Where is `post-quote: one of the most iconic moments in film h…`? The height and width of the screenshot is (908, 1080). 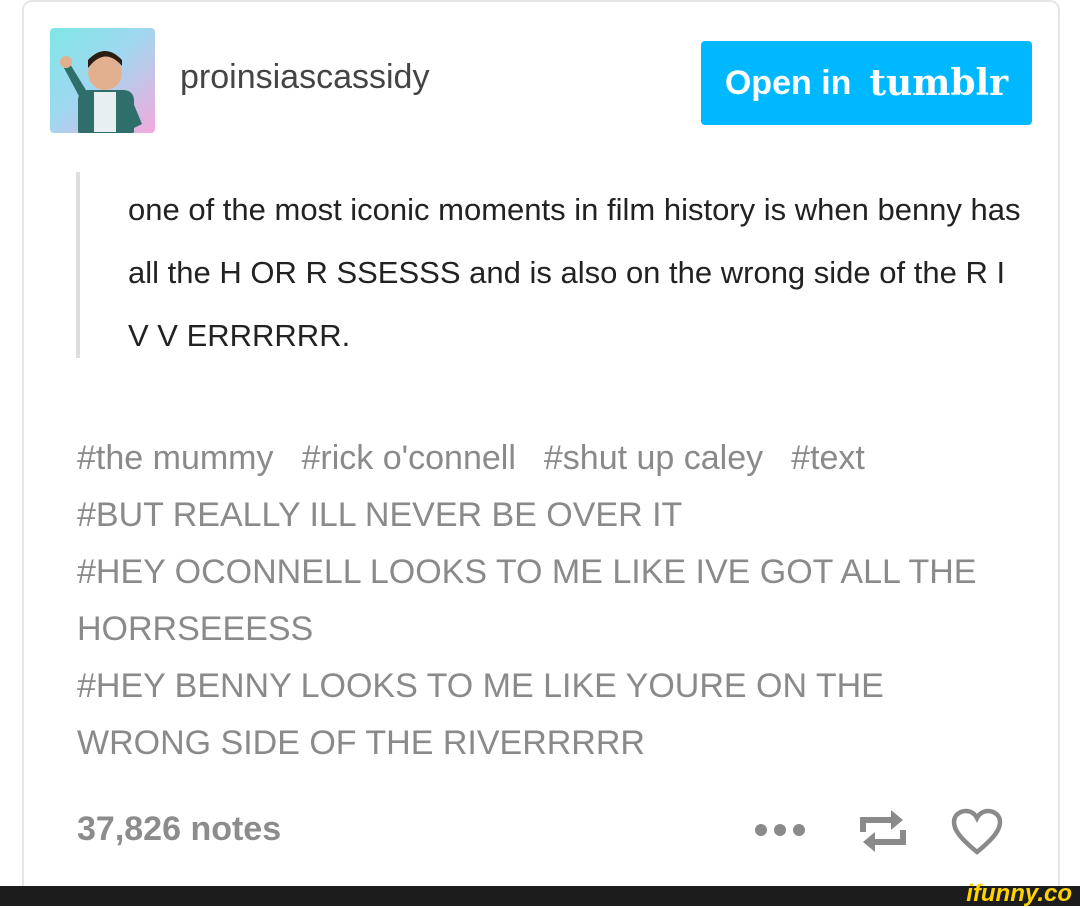
post-quote: one of the most iconic moments in film h… is located at coordinates (574, 272).